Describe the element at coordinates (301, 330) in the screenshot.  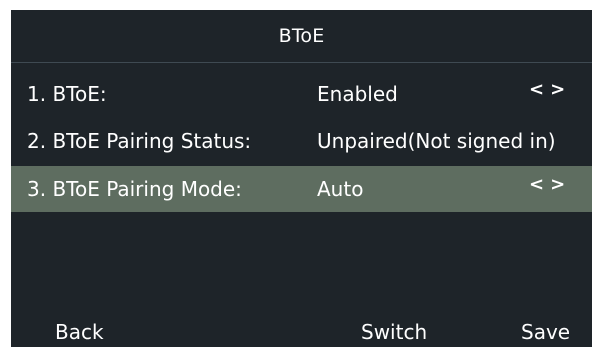
I see `softkey-bar: Back Switch Save` at that location.